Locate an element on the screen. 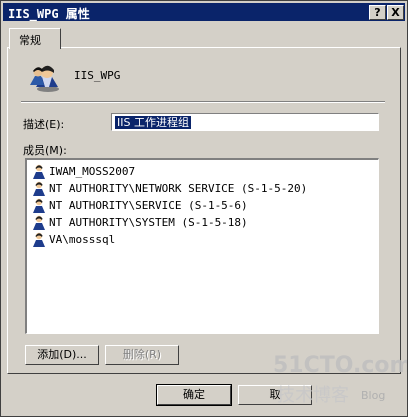 The width and height of the screenshot is (408, 417). description-input: IIS 工作进程组 is located at coordinates (245, 122).